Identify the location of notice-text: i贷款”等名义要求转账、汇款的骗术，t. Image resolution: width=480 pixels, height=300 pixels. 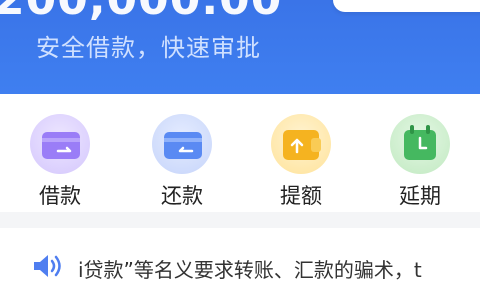
(250, 270).